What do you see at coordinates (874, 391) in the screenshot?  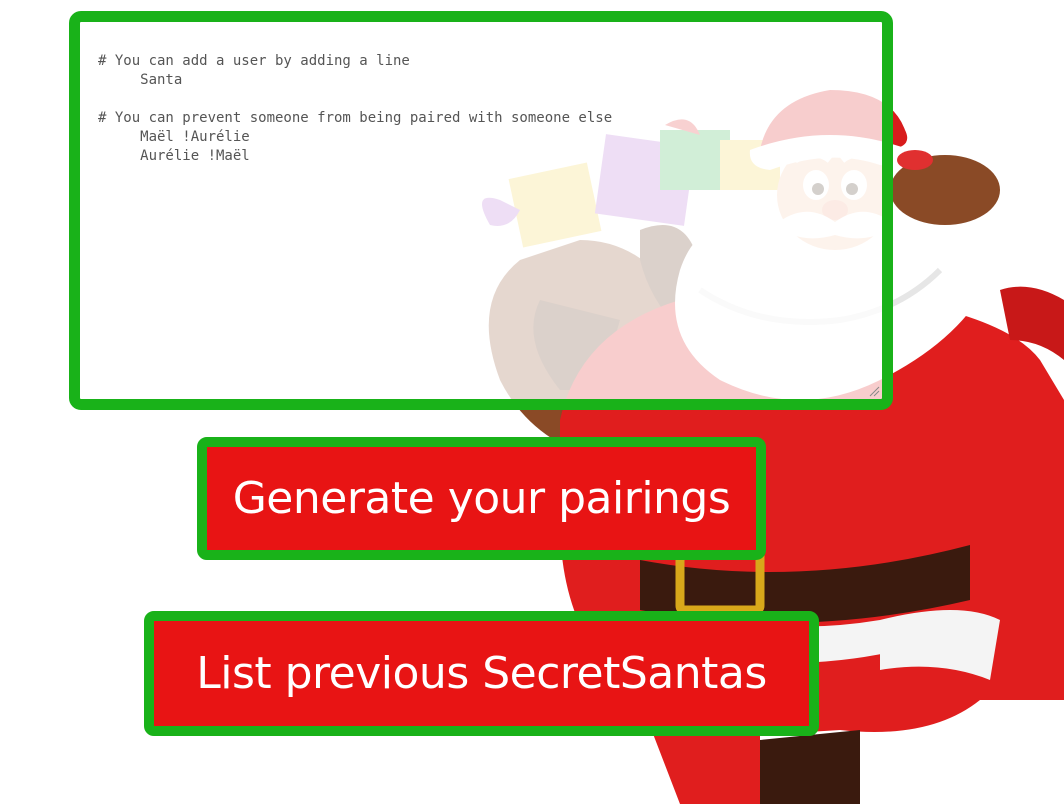 I see `resize-handle-icon` at bounding box center [874, 391].